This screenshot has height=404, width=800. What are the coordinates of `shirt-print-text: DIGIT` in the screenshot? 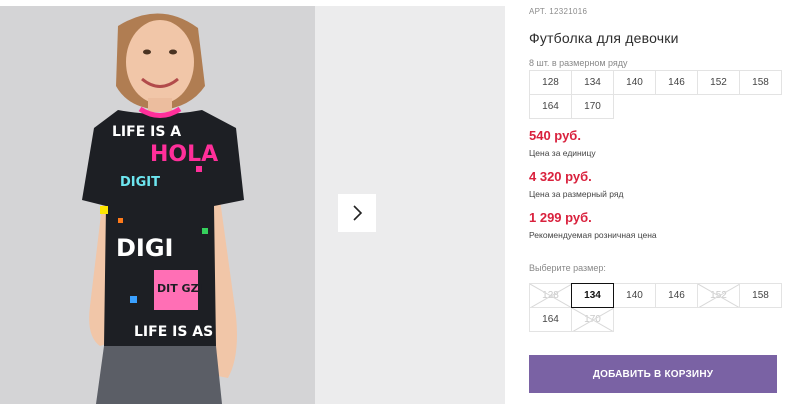 It's located at (140, 182).